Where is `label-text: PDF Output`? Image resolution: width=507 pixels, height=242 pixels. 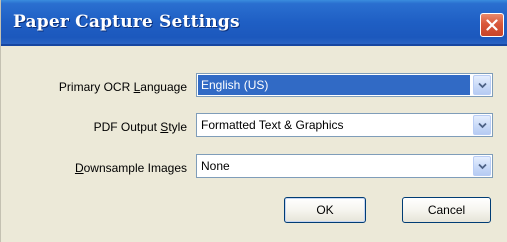
label-text: PDF Output is located at coordinates (127, 127).